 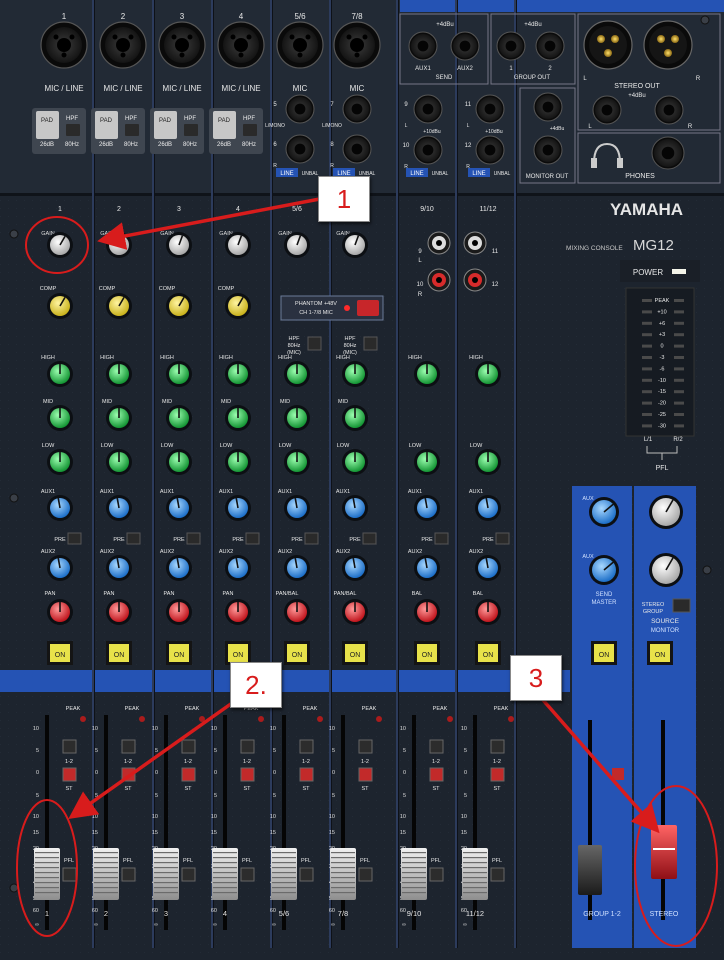 I want to click on aux1-send-jack, so click(x=423, y=46).